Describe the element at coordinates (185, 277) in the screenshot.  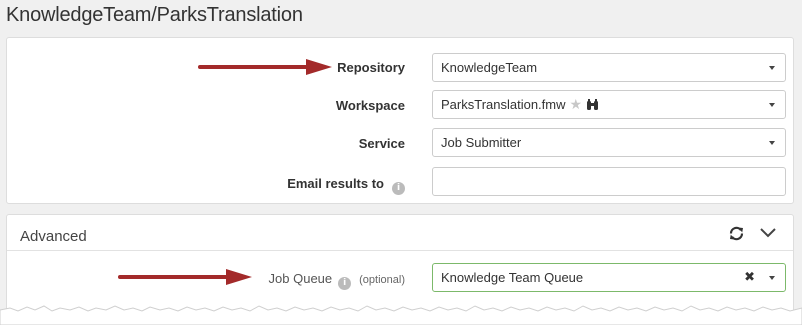
I see `annotation-arrow-job-queue` at that location.